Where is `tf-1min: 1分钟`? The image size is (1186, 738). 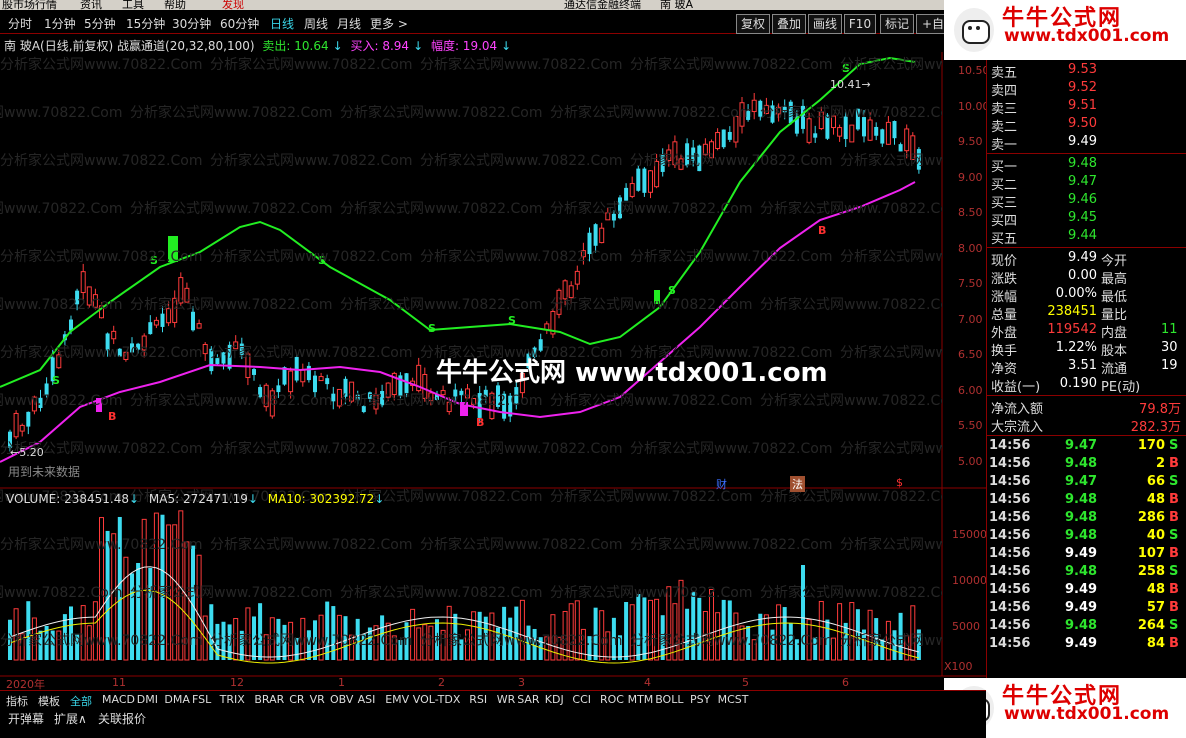
tf-1min: 1分钟 is located at coordinates (60, 23).